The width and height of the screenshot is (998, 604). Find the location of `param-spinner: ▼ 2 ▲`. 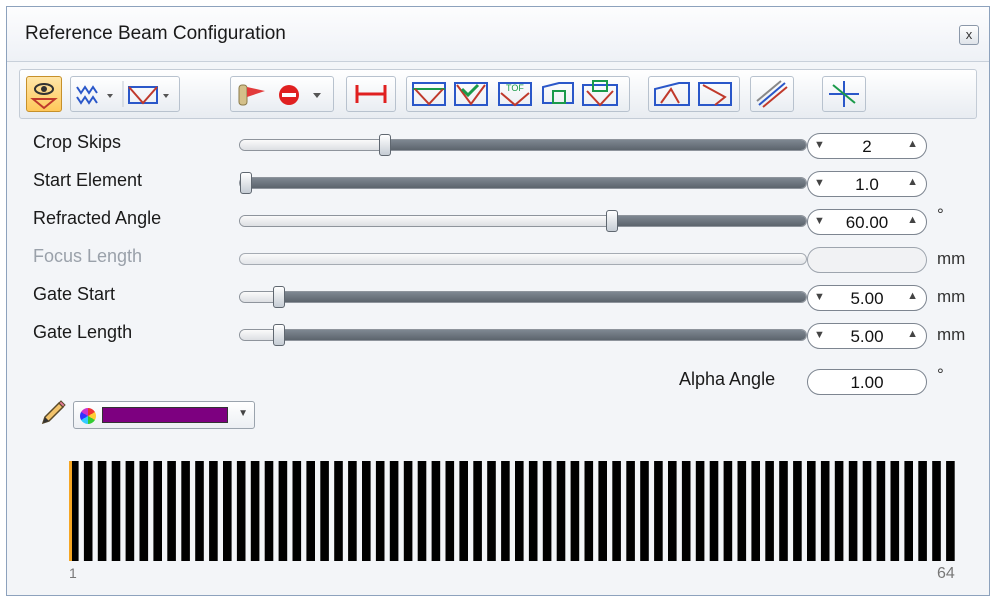

param-spinner: ▼ 2 ▲ is located at coordinates (867, 146).